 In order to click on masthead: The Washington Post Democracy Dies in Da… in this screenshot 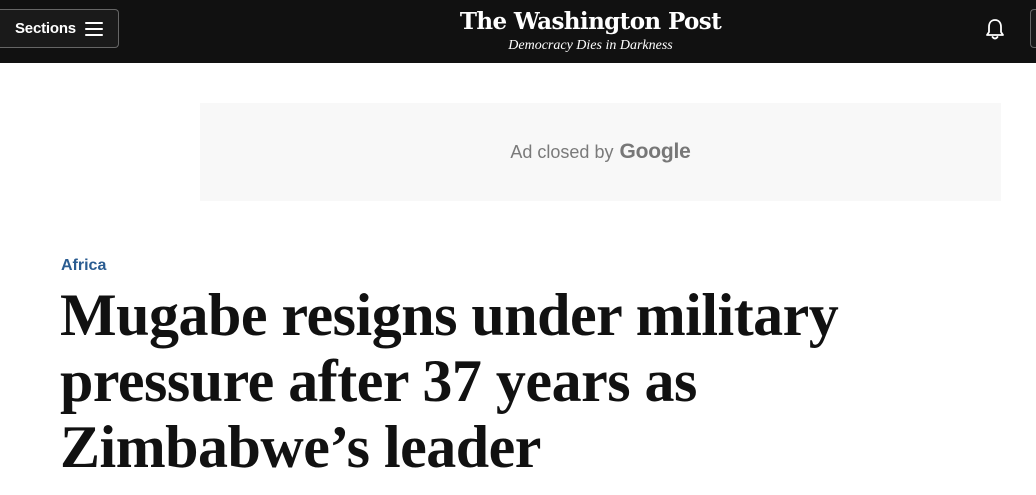, I will do `click(590, 30)`.